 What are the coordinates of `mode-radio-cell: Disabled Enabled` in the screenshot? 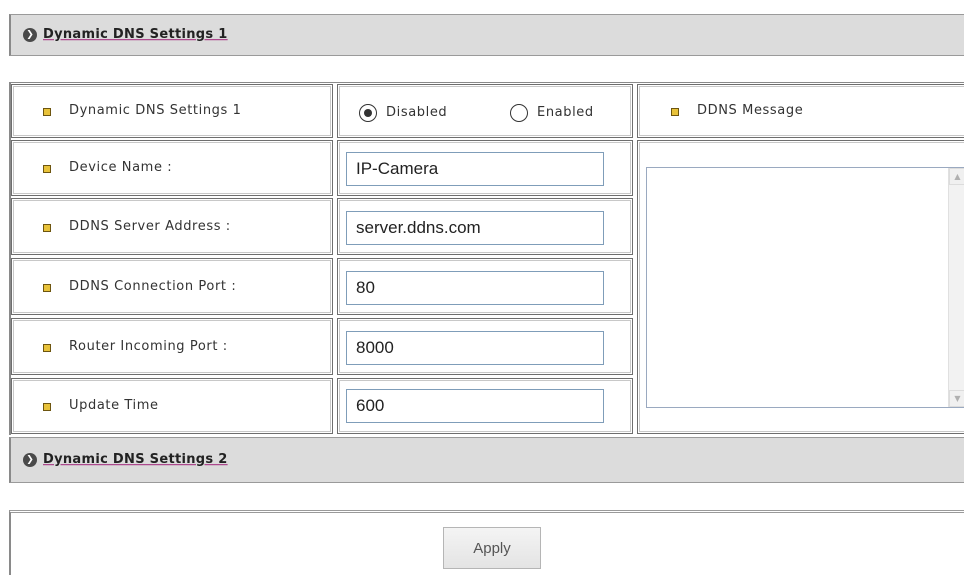 It's located at (485, 111).